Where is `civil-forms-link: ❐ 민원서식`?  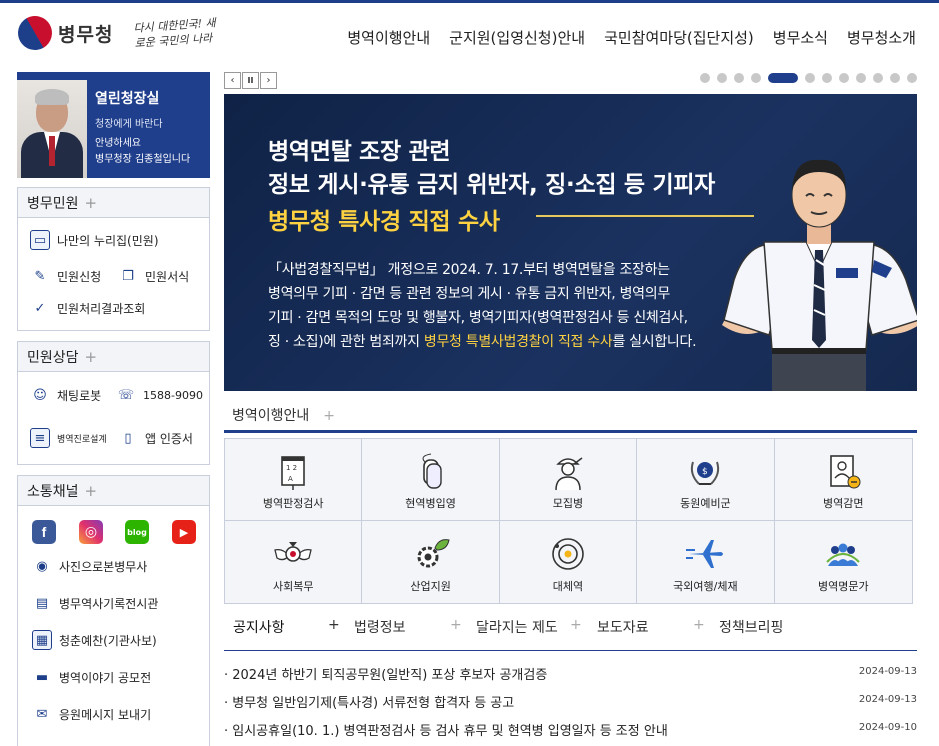
civil-forms-link: ❐ 민원서식 is located at coordinates (153, 276).